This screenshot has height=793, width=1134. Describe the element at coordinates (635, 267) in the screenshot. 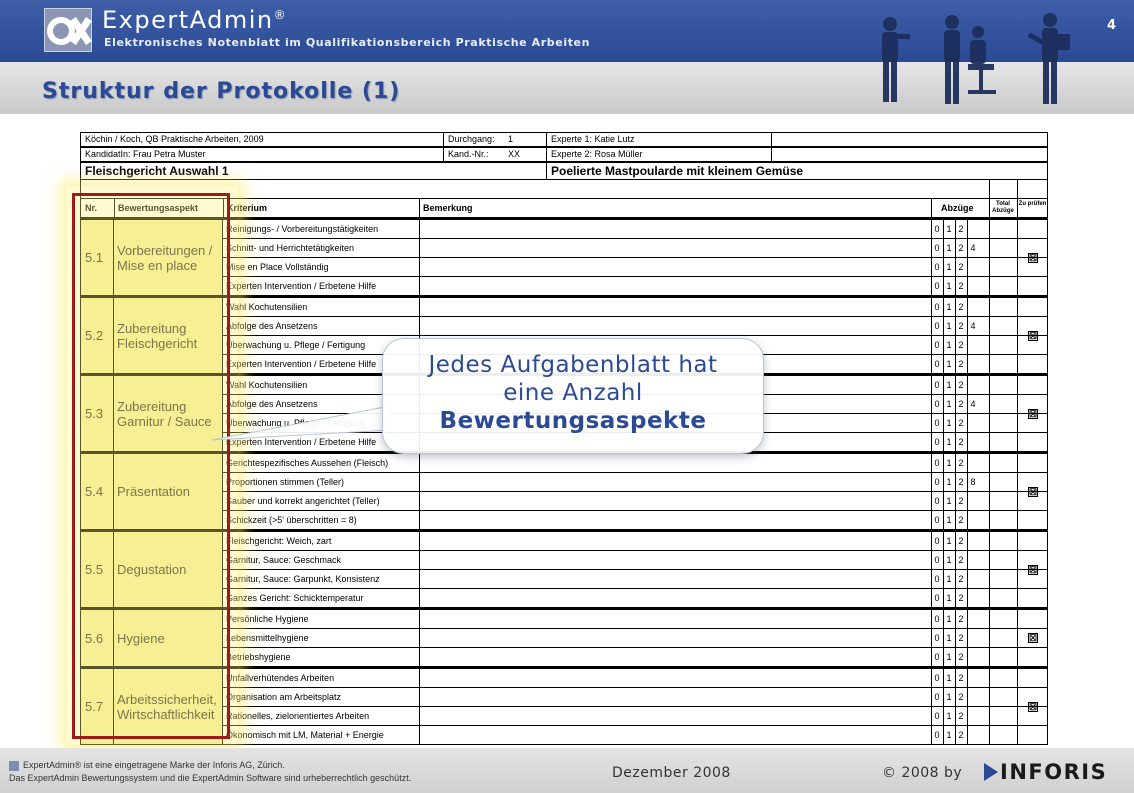

I see `criterion-row: Mise en Place Vollständig 0 1 2` at that location.